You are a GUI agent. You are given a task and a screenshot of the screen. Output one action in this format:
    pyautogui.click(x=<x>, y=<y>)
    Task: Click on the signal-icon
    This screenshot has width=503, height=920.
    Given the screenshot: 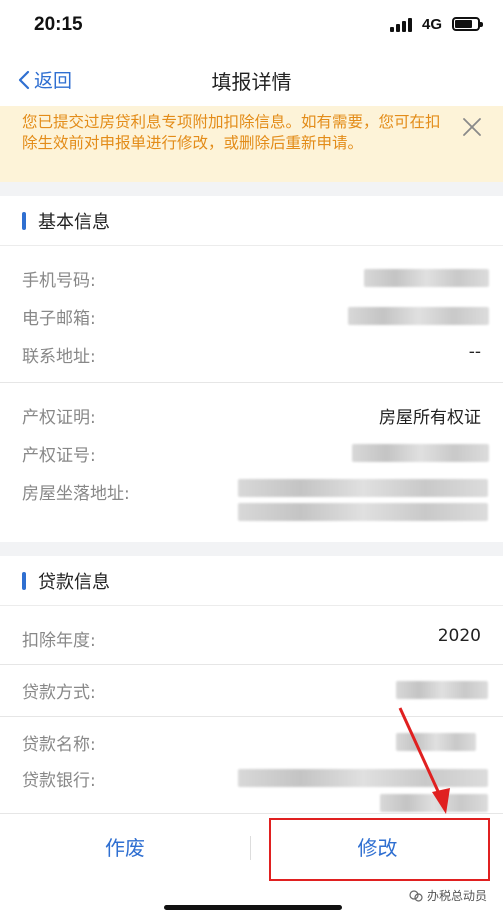 What is the action you would take?
    pyautogui.click(x=402, y=25)
    